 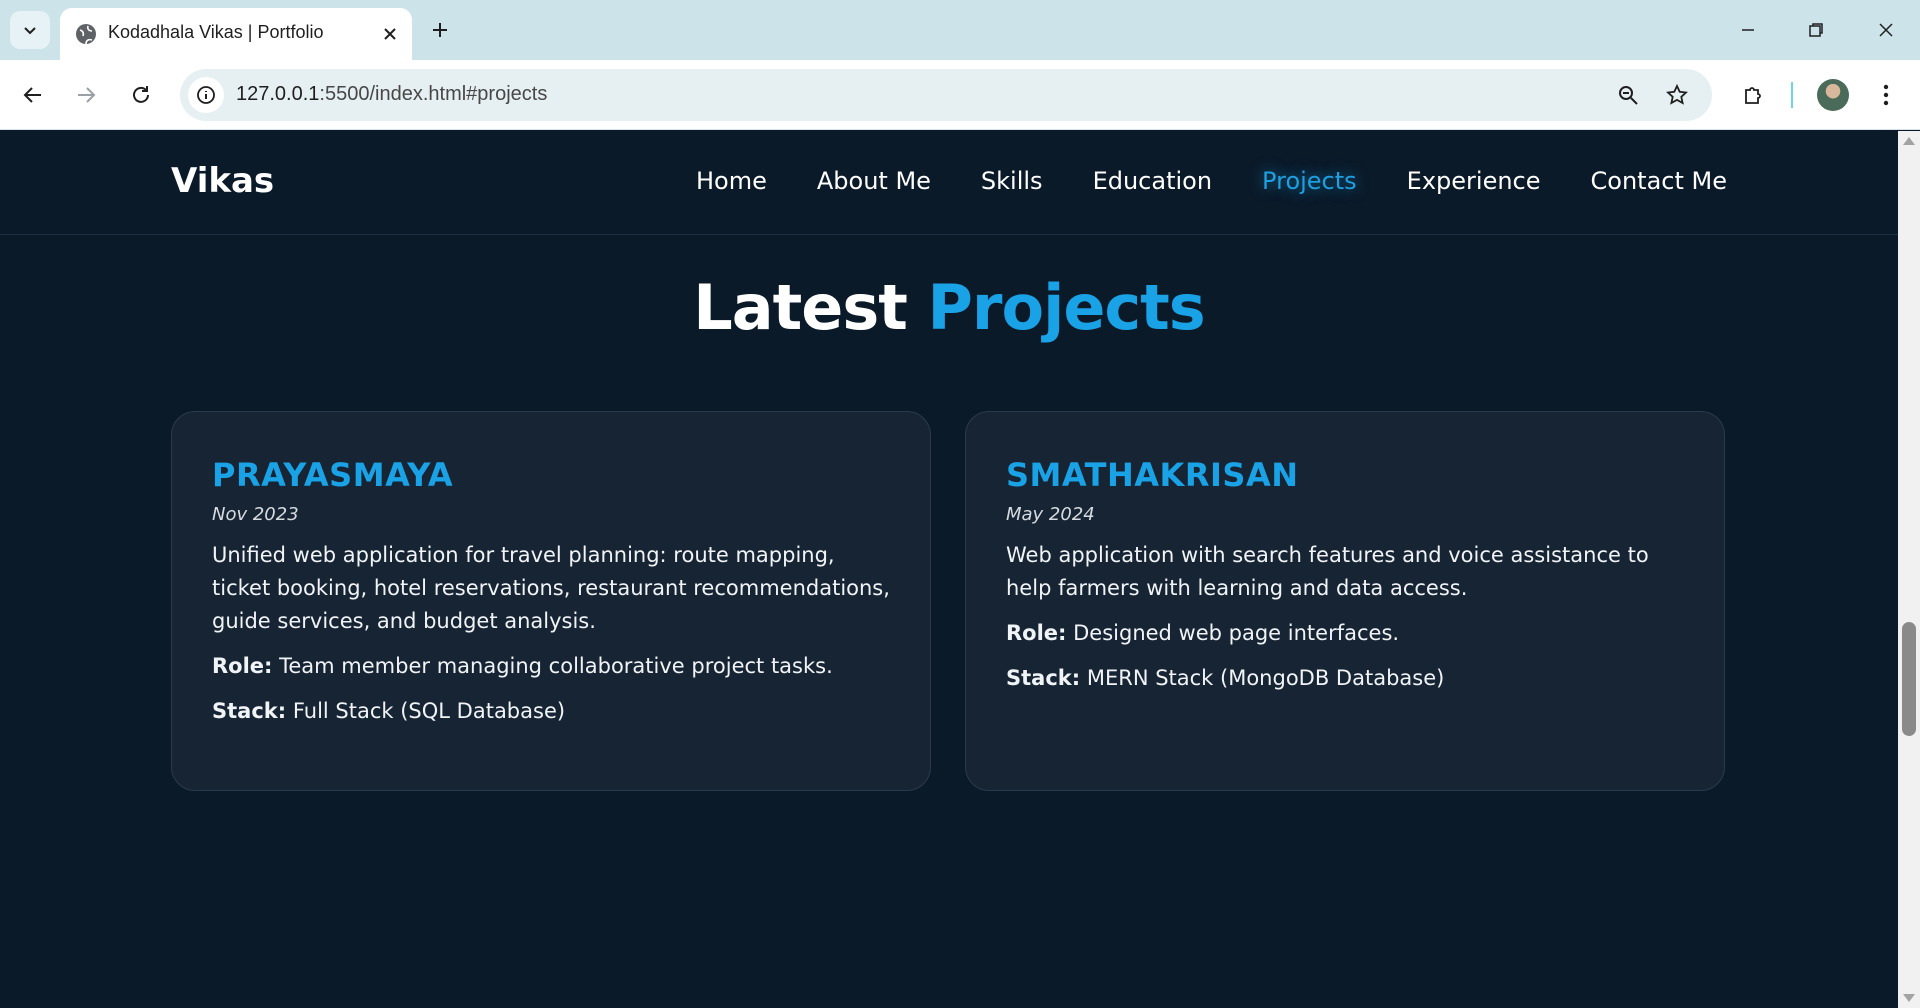 I want to click on browser-toolbar: 127.0.0.1:5500/index.html#projects, so click(x=960, y=95).